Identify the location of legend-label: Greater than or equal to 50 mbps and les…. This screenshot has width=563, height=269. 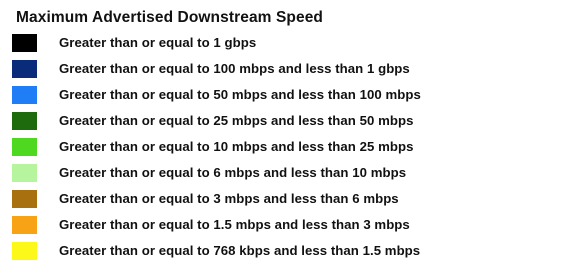
(240, 94).